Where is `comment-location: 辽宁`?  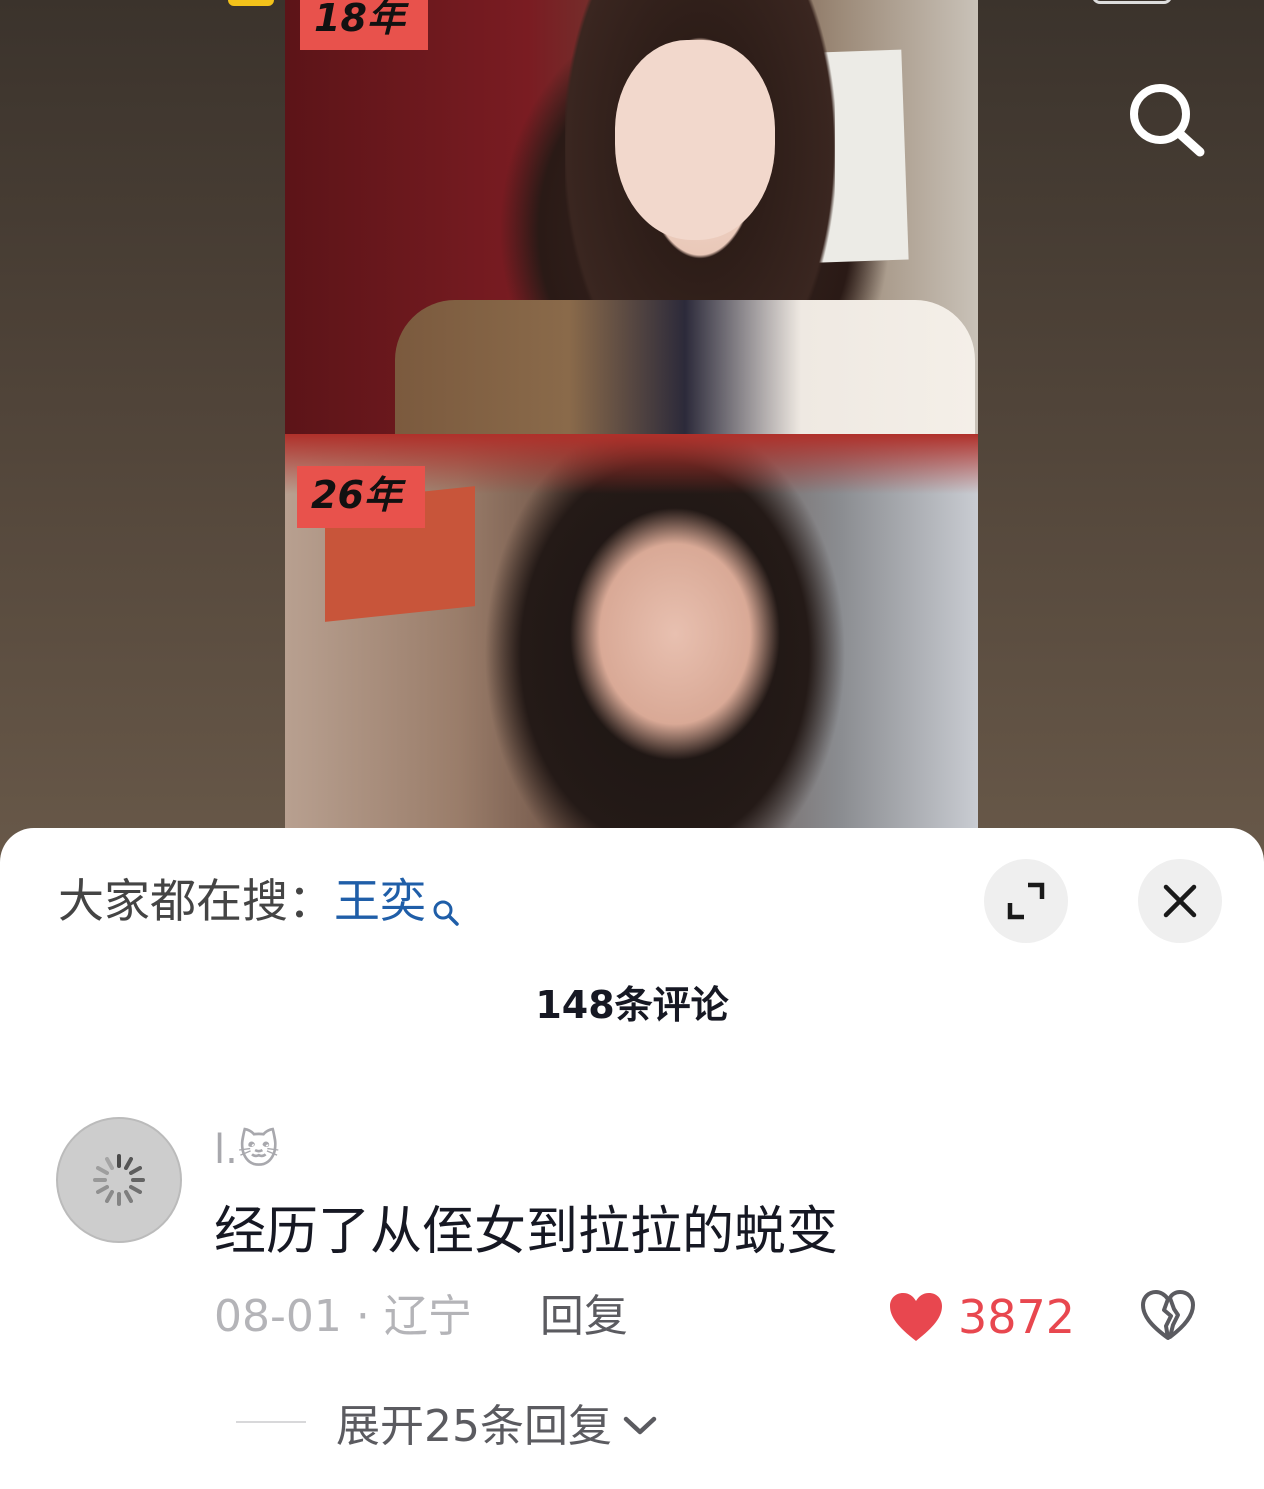 comment-location: 辽宁 is located at coordinates (427, 1316).